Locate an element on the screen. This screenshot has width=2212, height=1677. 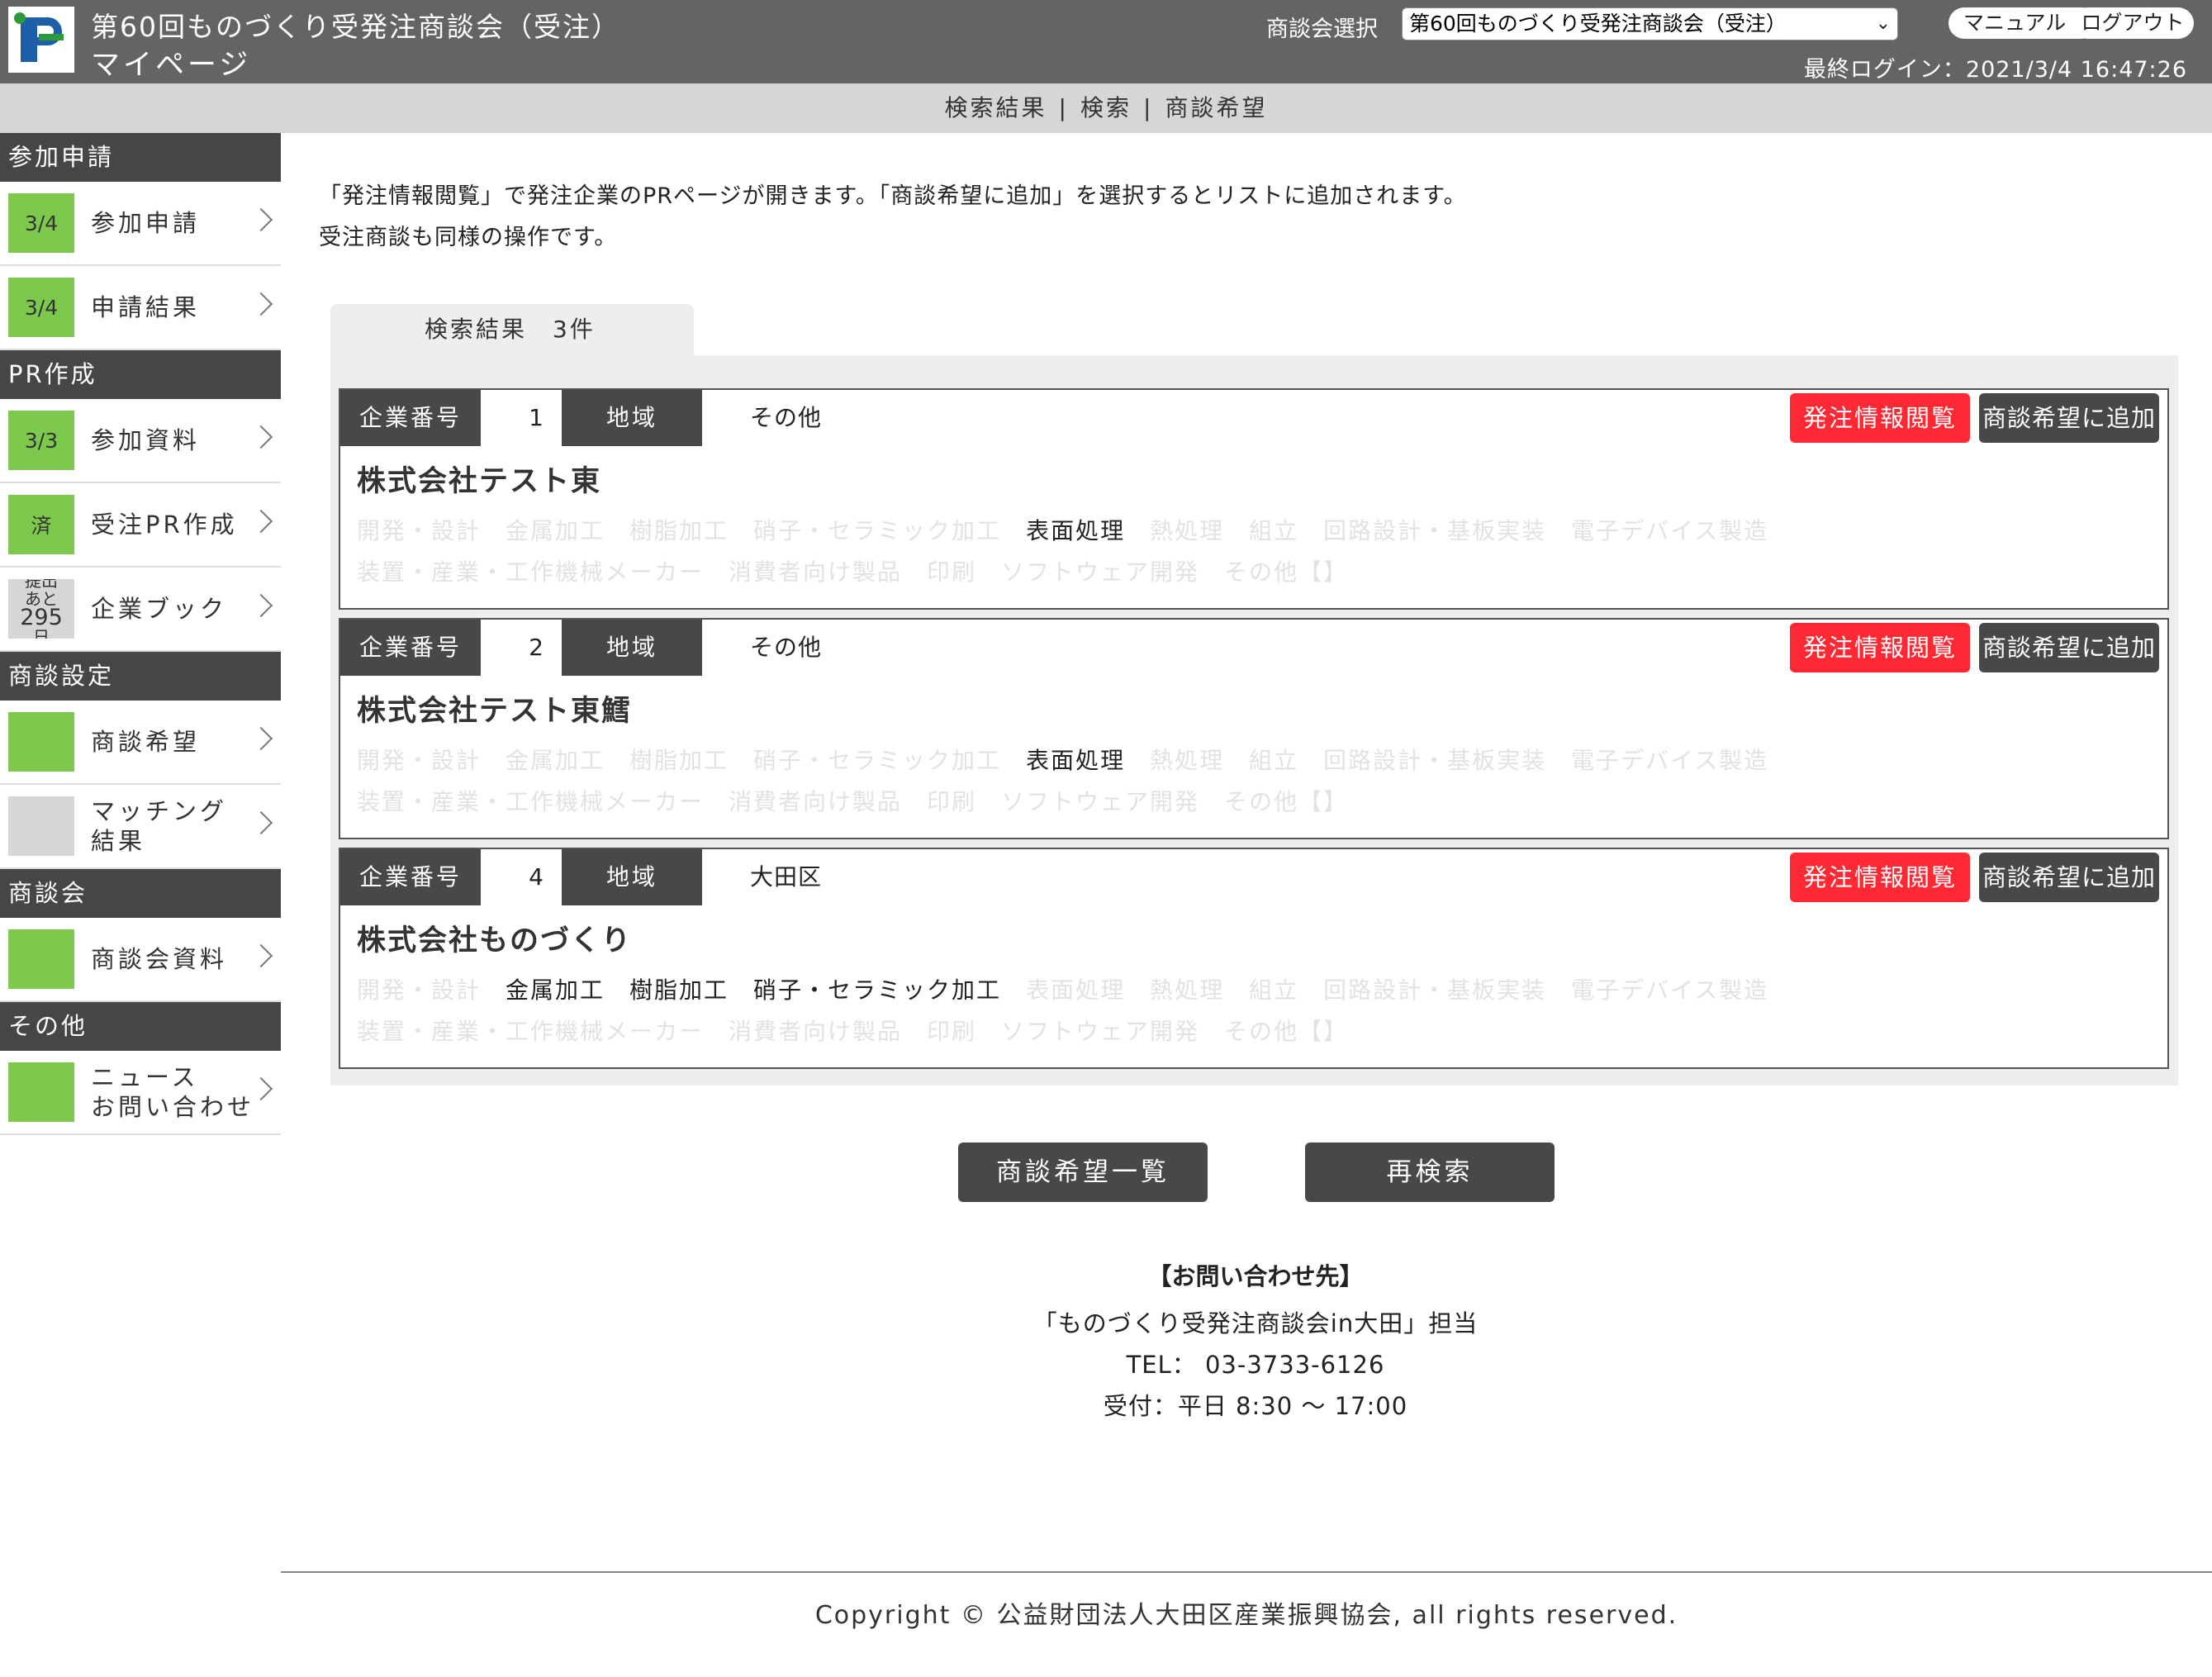
negotiation-list-button: 商談希望一覧 is located at coordinates (1083, 1173).